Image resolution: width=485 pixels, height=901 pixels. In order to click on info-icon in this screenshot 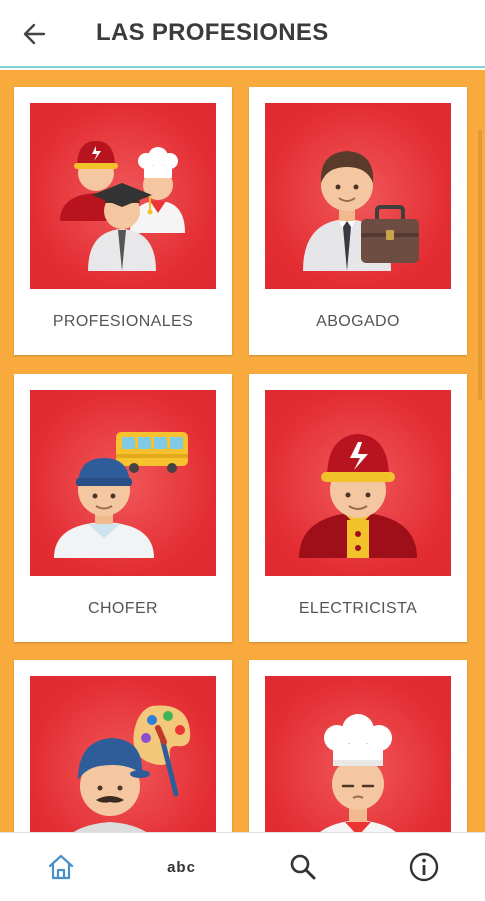, I will do `click(423, 867)`.